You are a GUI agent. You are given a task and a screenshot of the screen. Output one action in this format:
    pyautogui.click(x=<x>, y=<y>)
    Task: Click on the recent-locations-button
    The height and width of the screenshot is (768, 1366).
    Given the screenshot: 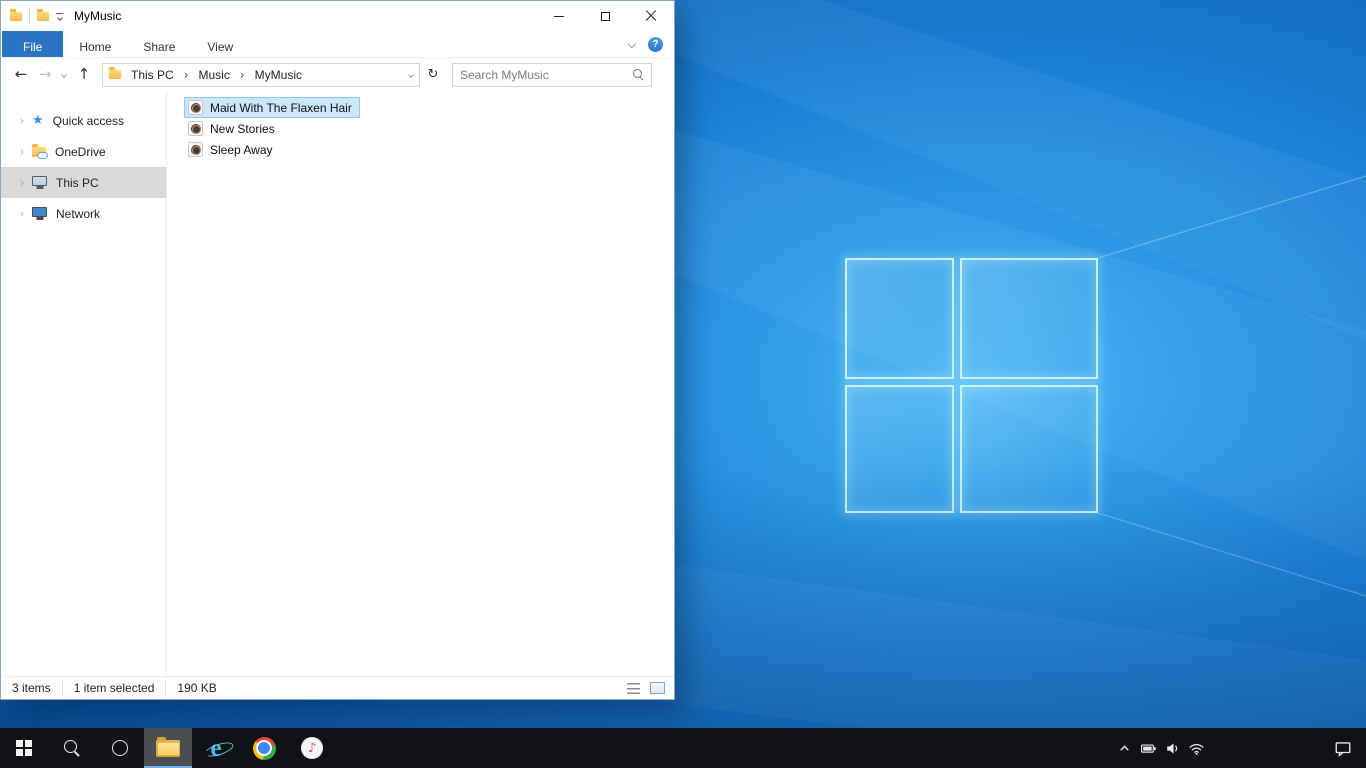 What is the action you would take?
    pyautogui.click(x=64, y=75)
    